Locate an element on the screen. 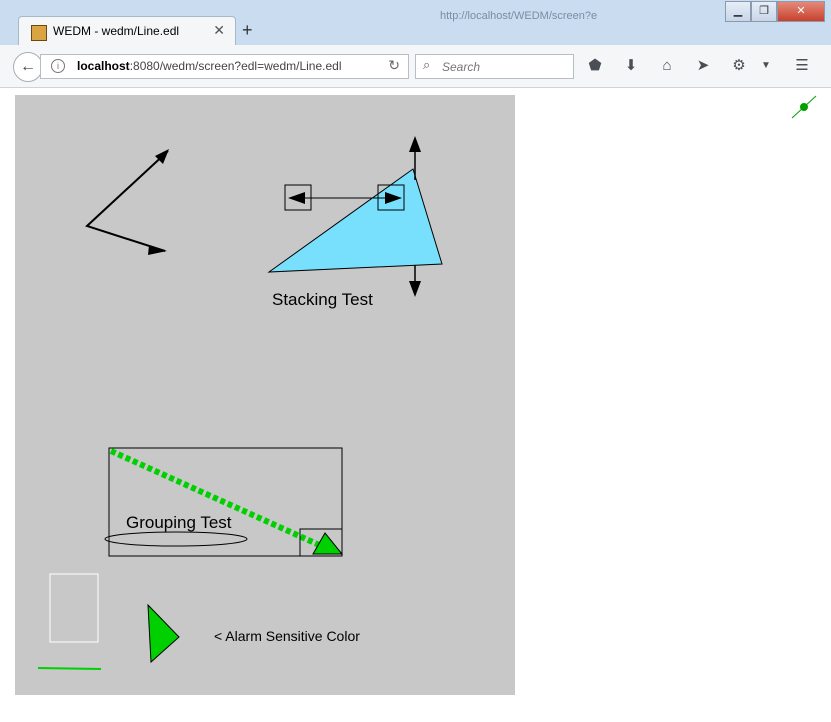 Image resolution: width=831 pixels, height=722 pixels. alarm-sensitive-label: < Alarm Sensitive Color is located at coordinates (287, 636).